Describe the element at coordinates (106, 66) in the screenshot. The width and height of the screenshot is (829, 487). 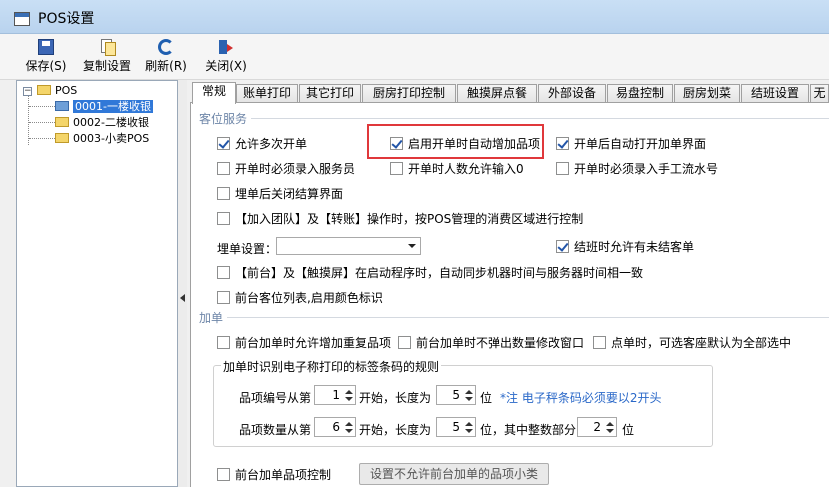
I see `copy-label: 复制设置` at that location.